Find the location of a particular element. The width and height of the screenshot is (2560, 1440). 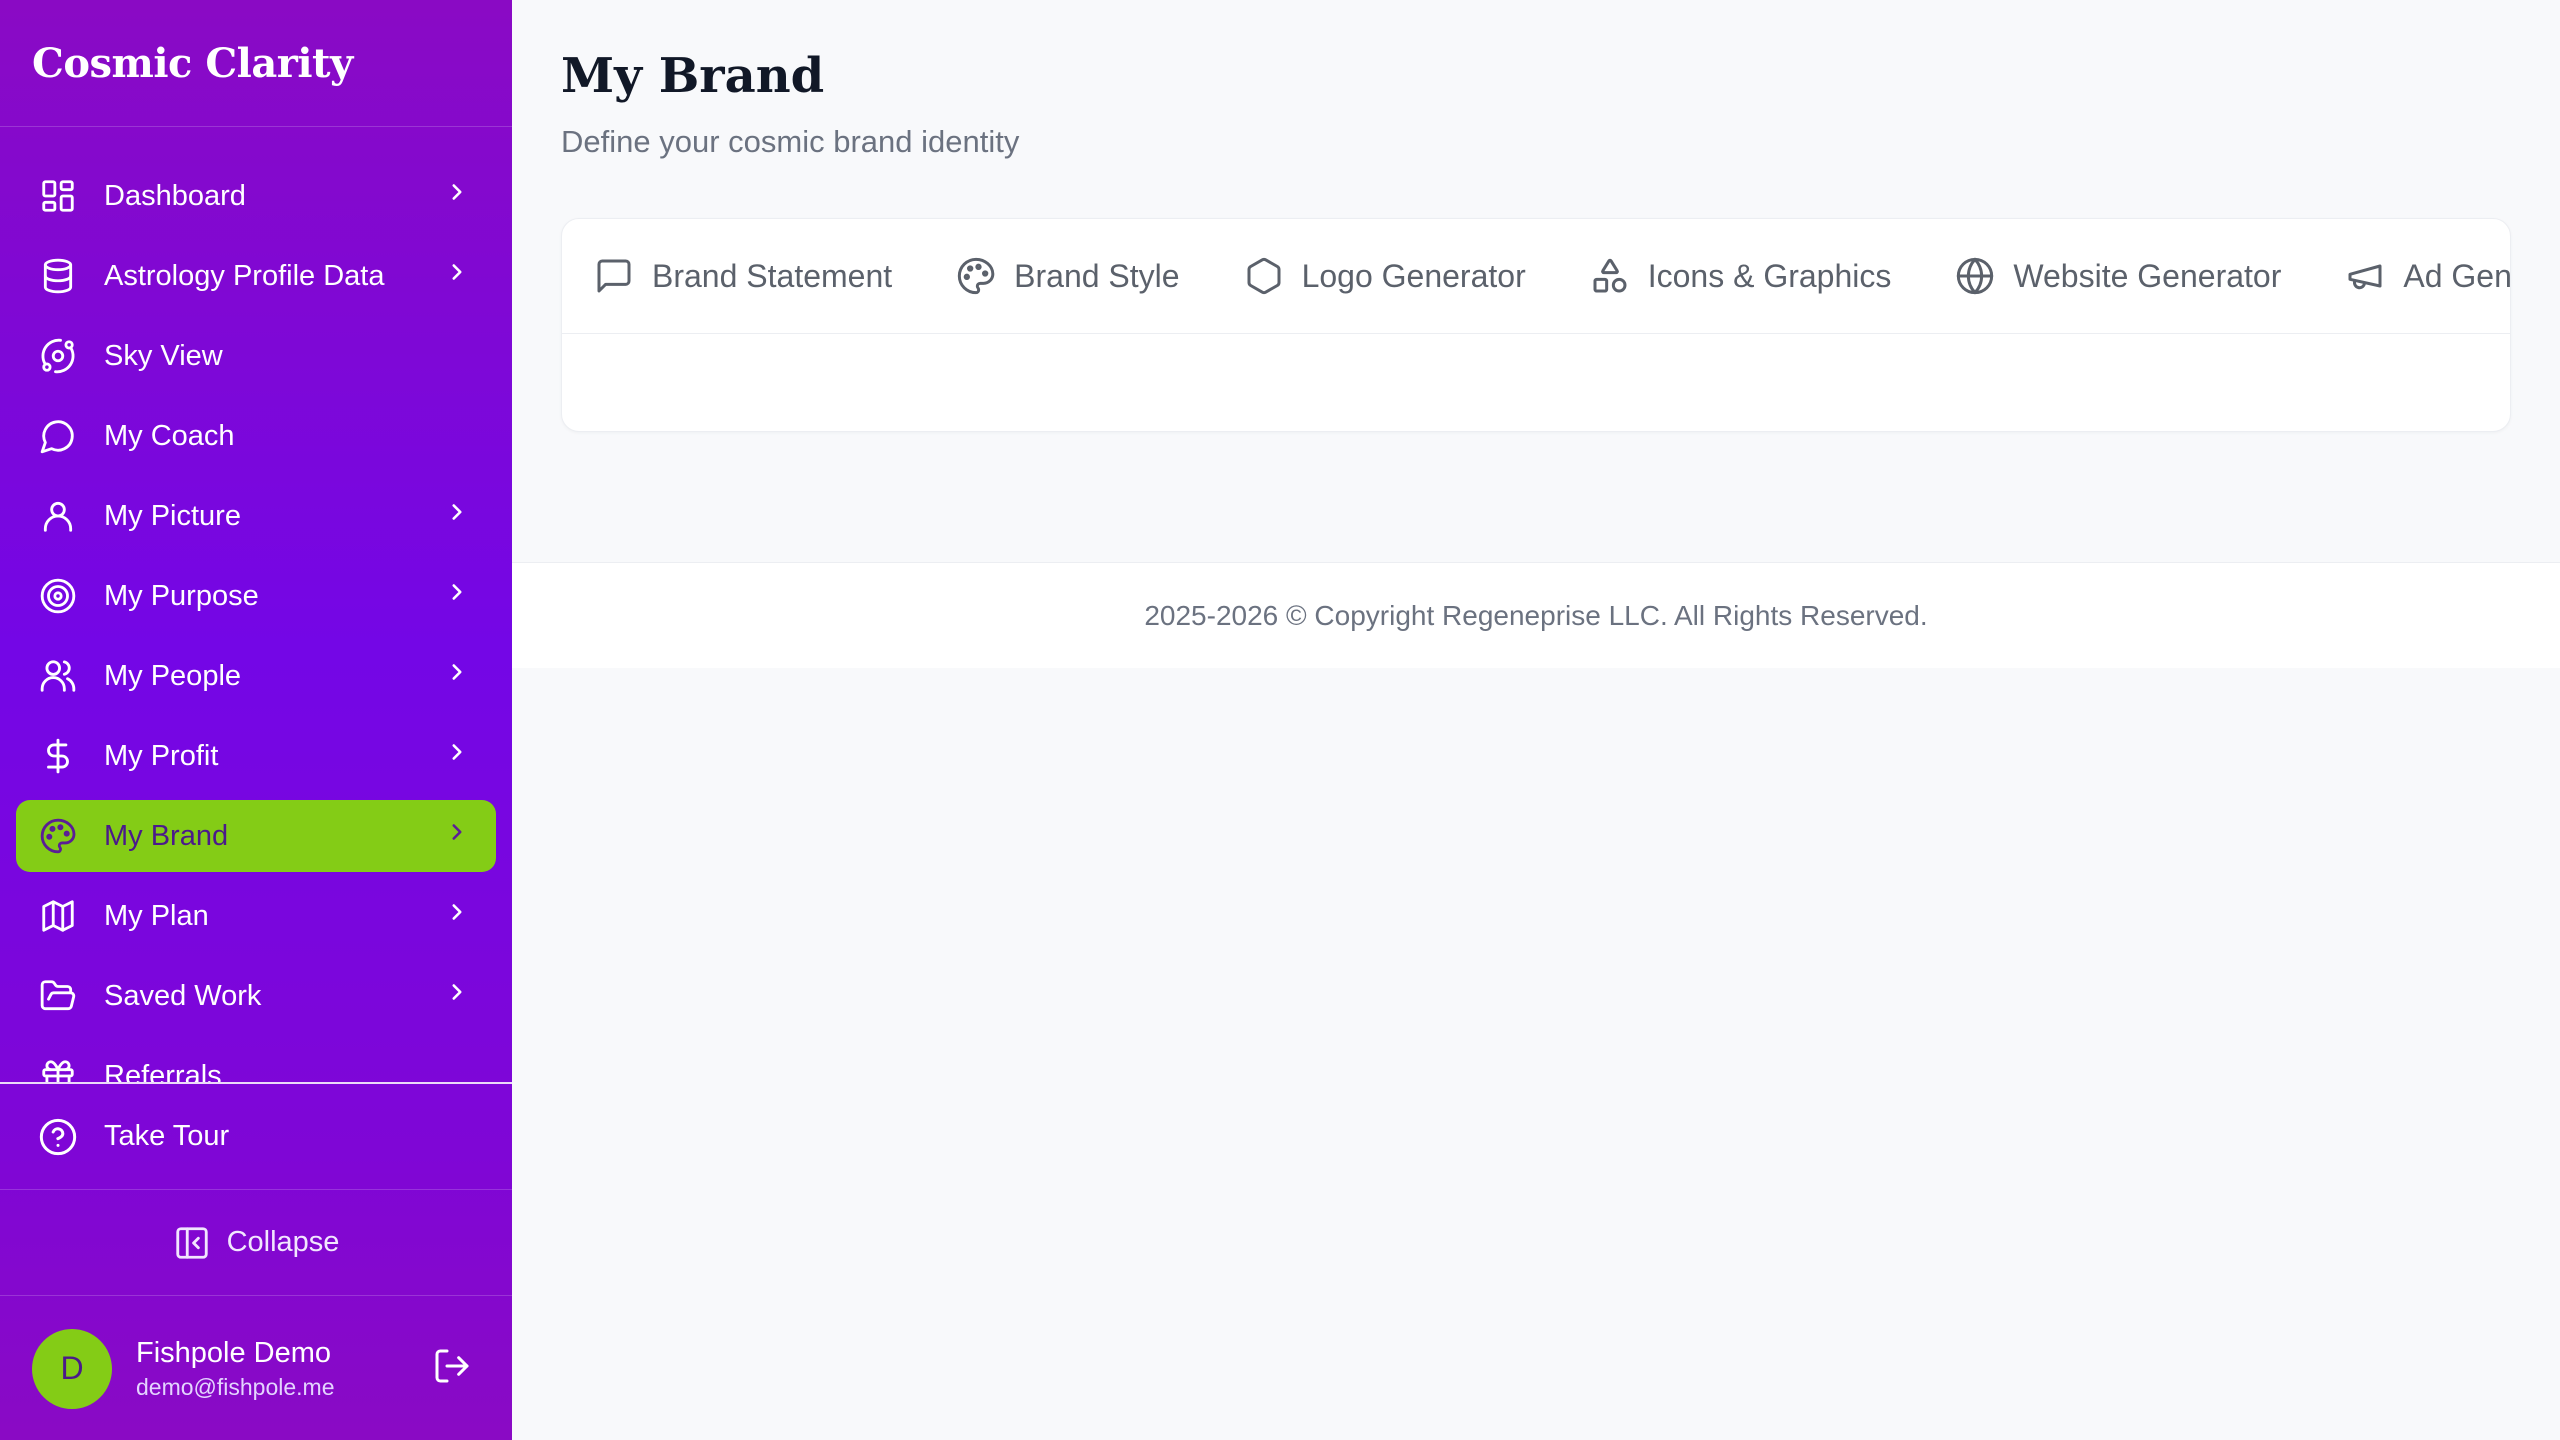

brand-header: Cosmic Clarity is located at coordinates (256, 63).